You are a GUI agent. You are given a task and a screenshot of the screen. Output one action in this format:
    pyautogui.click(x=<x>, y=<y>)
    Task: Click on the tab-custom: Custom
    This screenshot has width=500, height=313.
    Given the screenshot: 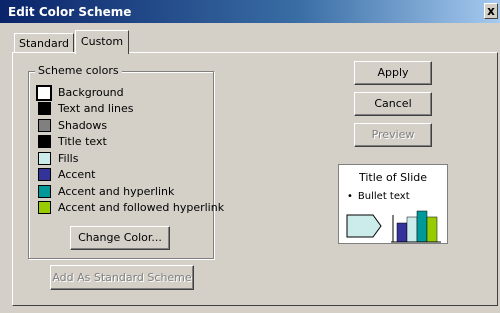 What is the action you would take?
    pyautogui.click(x=102, y=42)
    